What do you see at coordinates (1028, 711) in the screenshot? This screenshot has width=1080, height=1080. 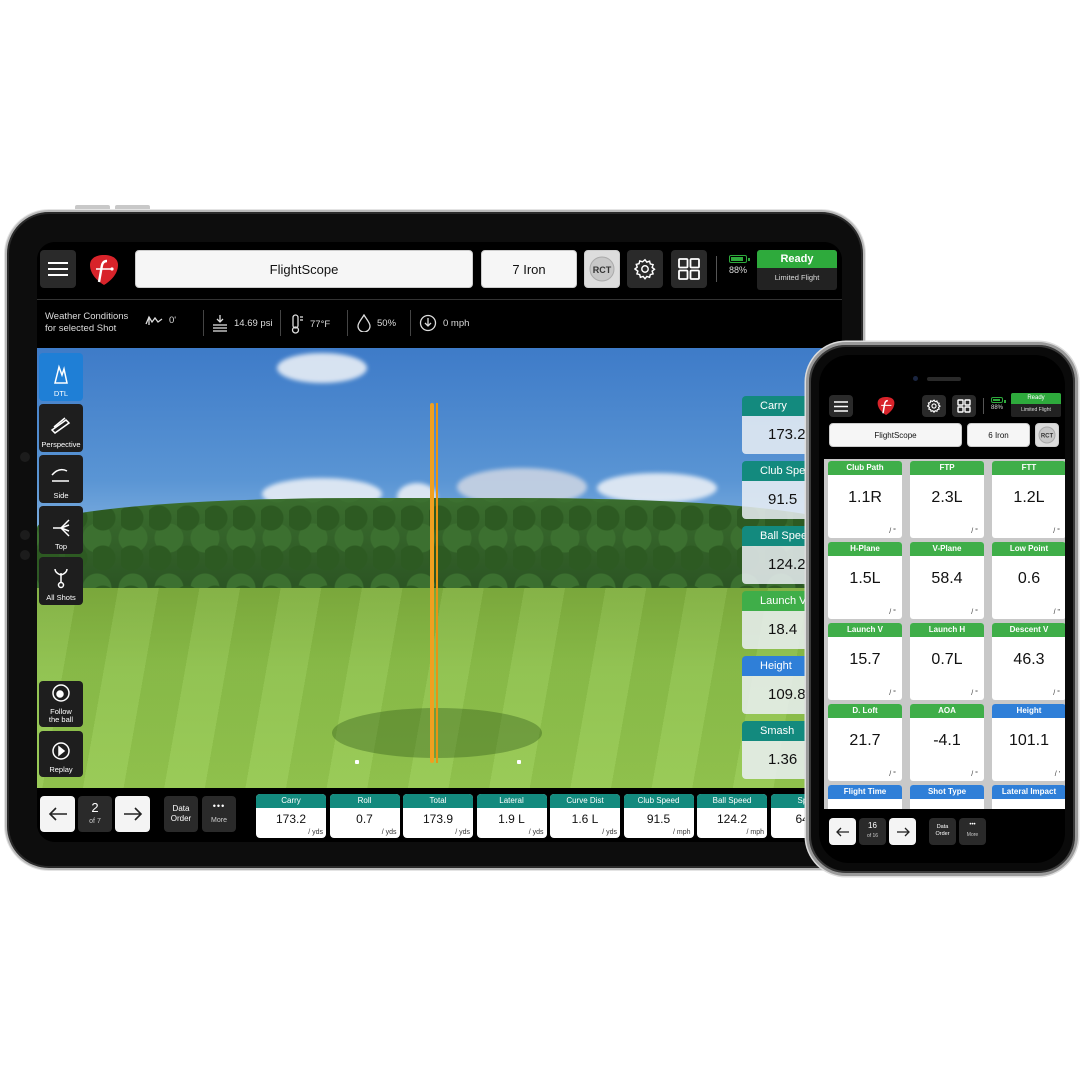 I see `phone-tile-label: Height` at bounding box center [1028, 711].